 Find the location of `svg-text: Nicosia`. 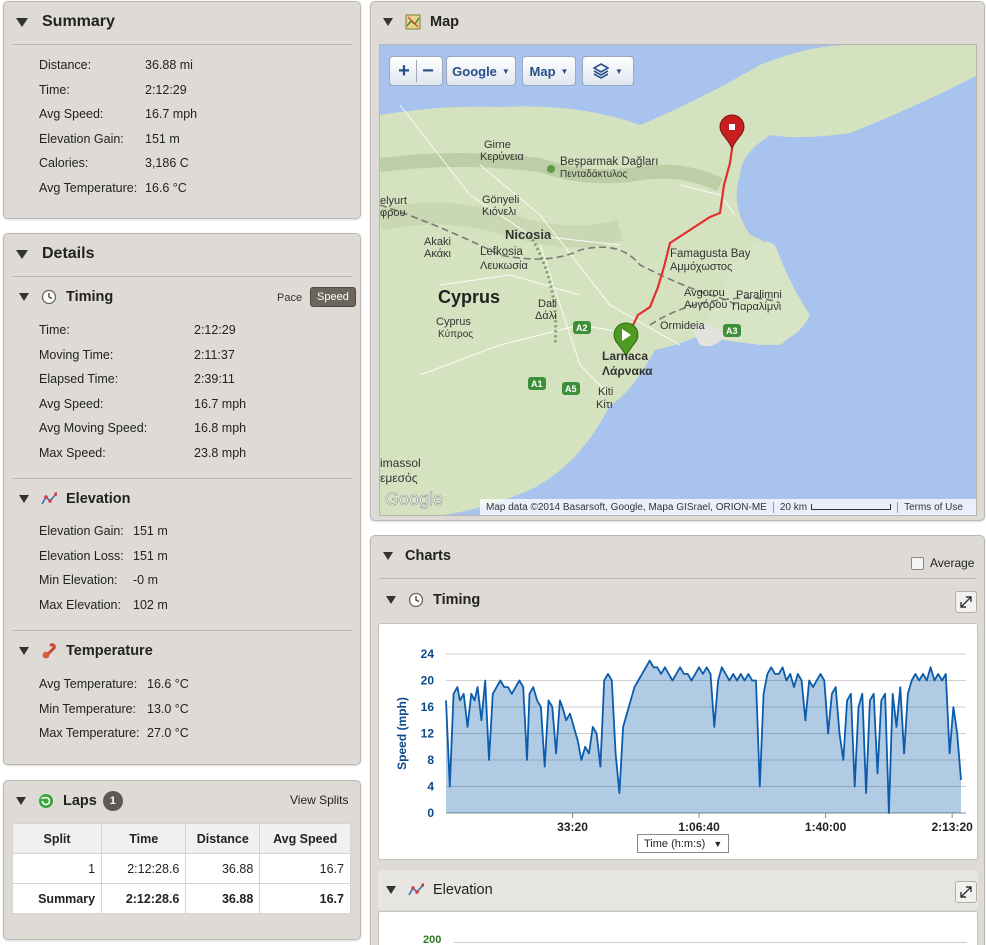

svg-text: Nicosia is located at coordinates (528, 234).